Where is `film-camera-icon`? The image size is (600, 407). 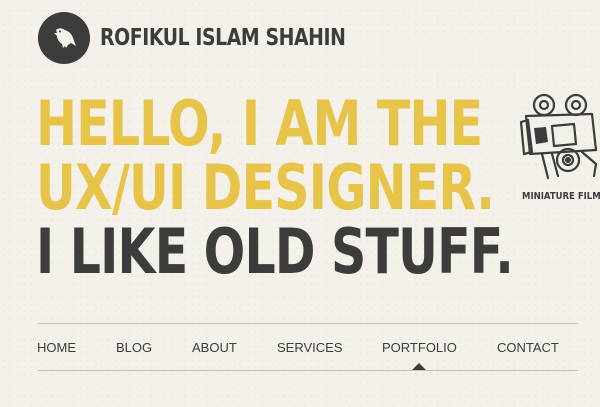
film-camera-icon is located at coordinates (556, 144).